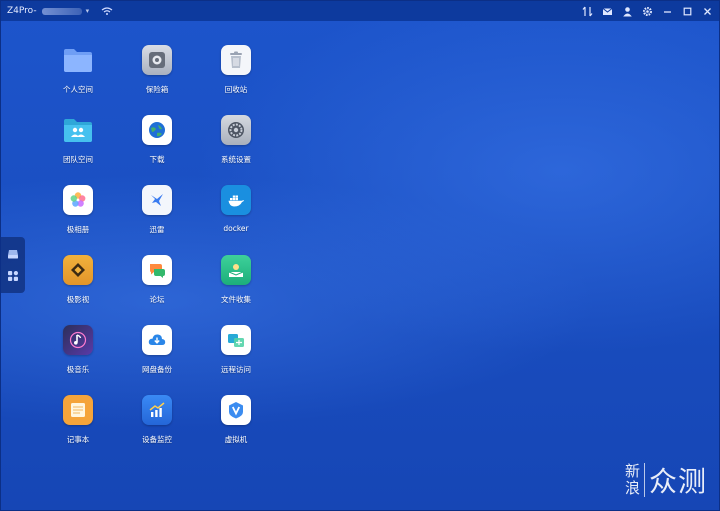 The image size is (720, 511). What do you see at coordinates (157, 77) in the screenshot?
I see `app-safe: 保险箱` at bounding box center [157, 77].